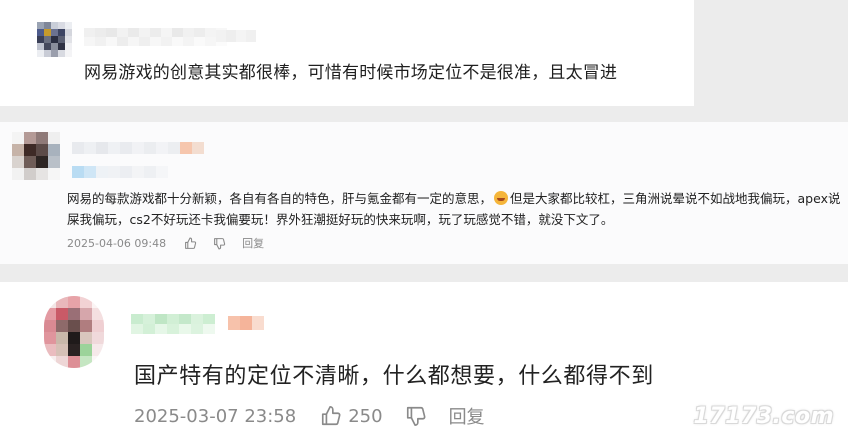 Image resolution: width=848 pixels, height=441 pixels. What do you see at coordinates (215, 416) in the screenshot?
I see `comment-date: 2025-03-07 23:58` at bounding box center [215, 416].